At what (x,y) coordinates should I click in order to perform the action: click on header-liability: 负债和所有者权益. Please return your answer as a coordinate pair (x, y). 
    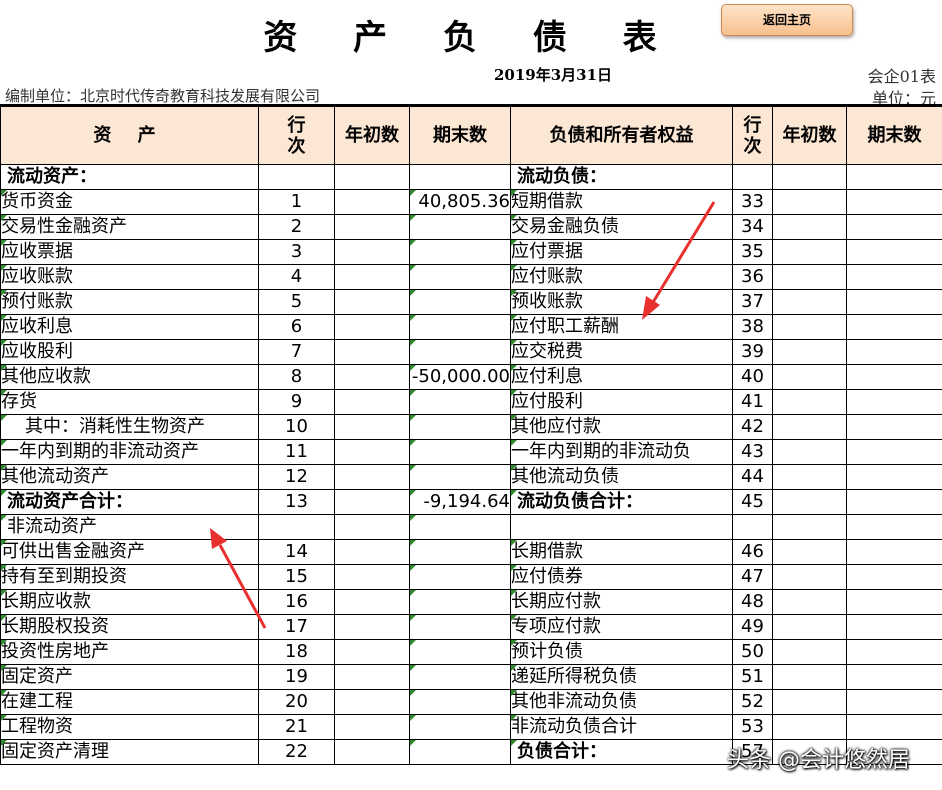
    Looking at the image, I should click on (621, 135).